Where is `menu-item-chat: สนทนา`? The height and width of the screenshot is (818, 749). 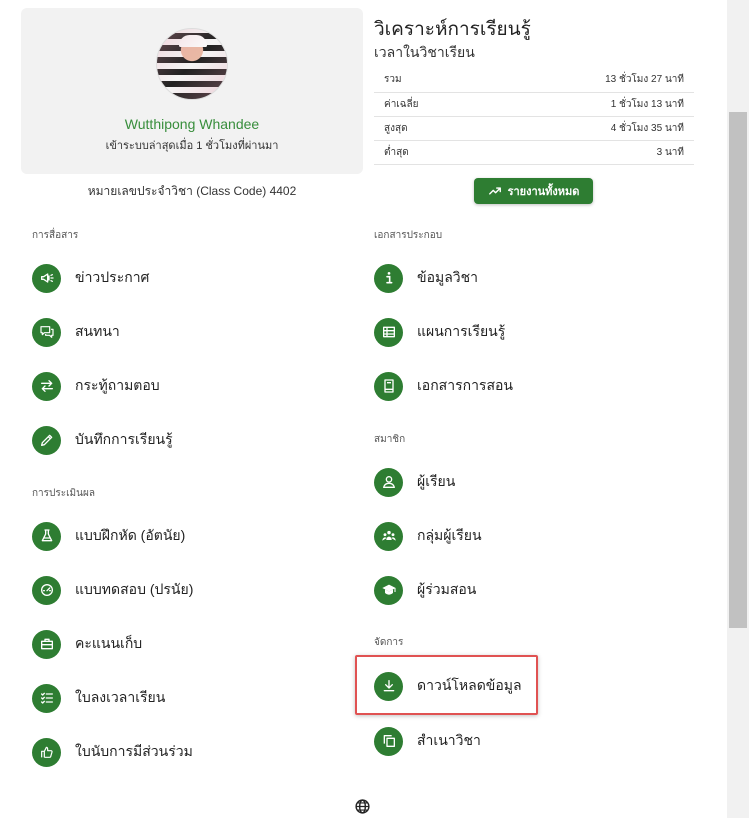
menu-item-chat: สนทนา is located at coordinates (76, 332).